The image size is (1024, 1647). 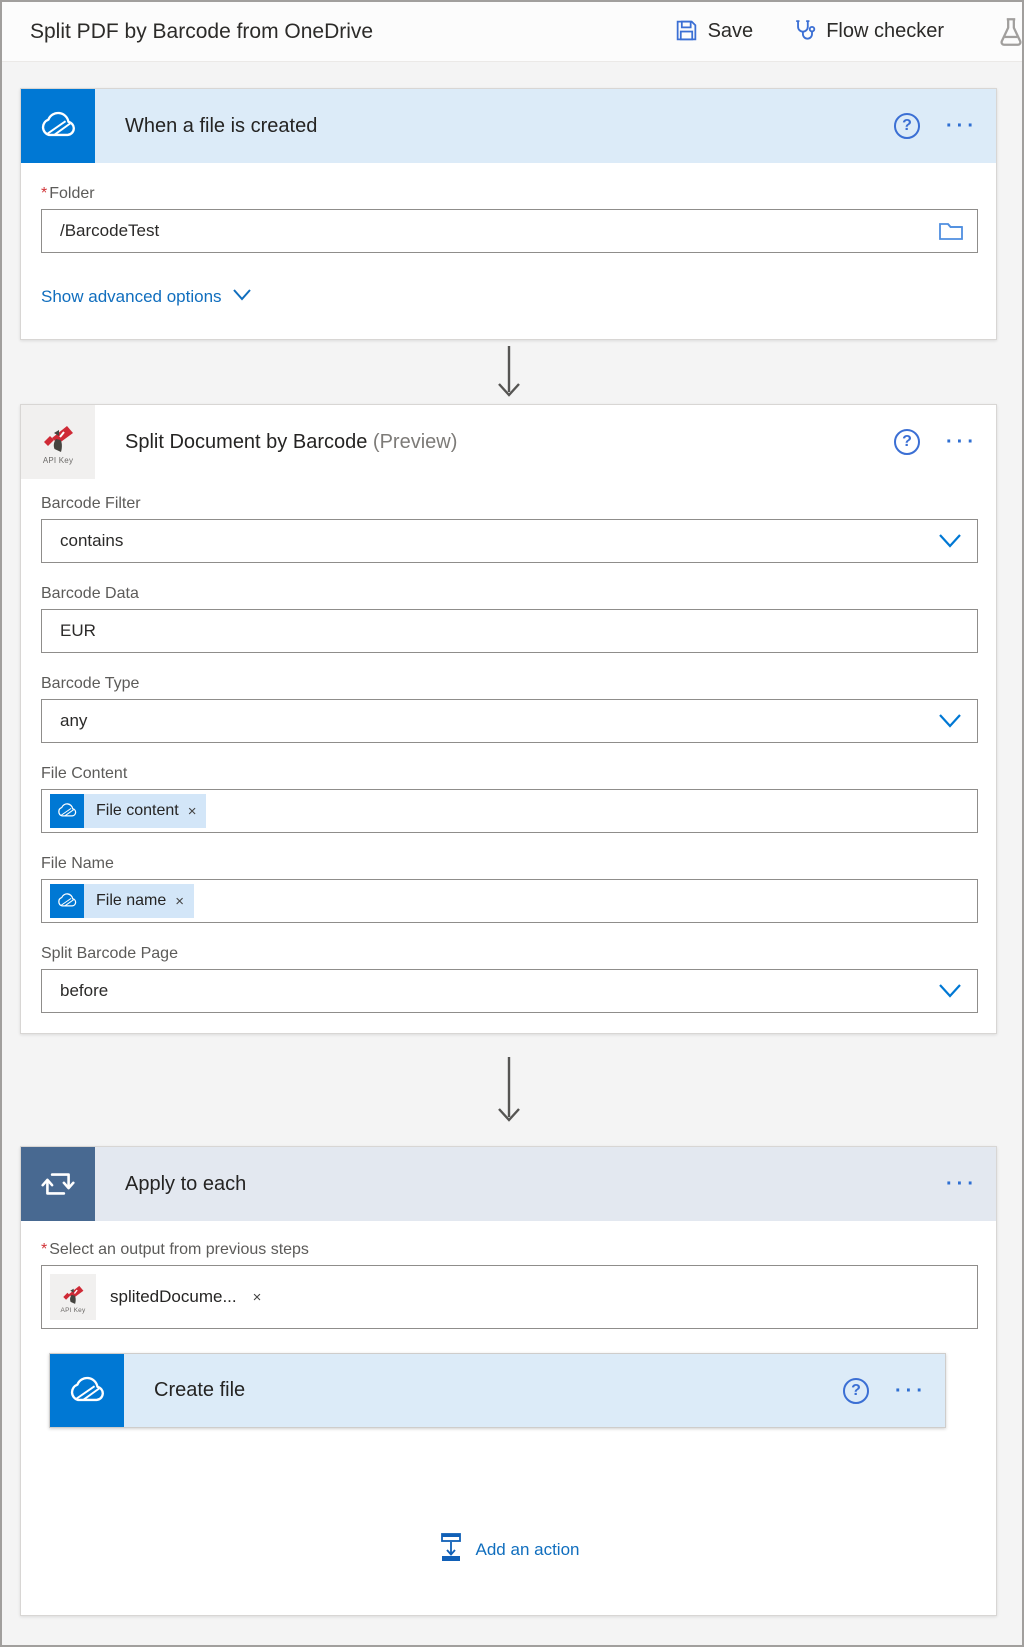 What do you see at coordinates (109, 953) in the screenshot?
I see `split-barcode-page-label: Split Barcode Page` at bounding box center [109, 953].